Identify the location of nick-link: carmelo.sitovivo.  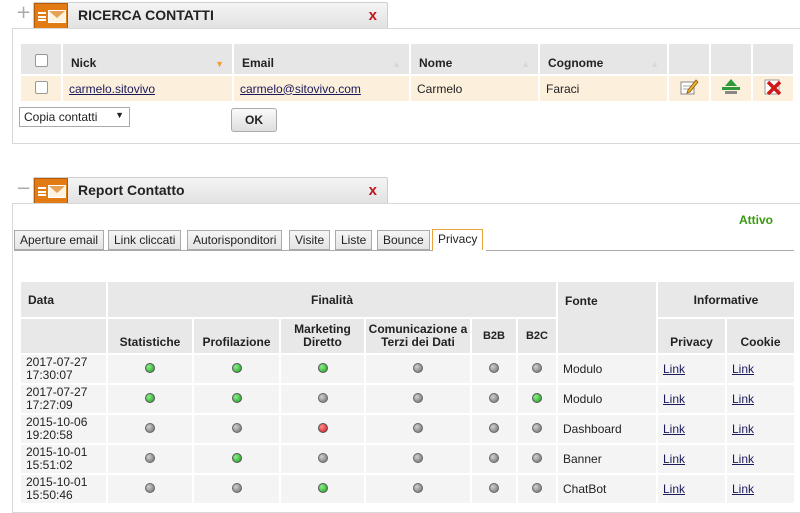
(112, 89).